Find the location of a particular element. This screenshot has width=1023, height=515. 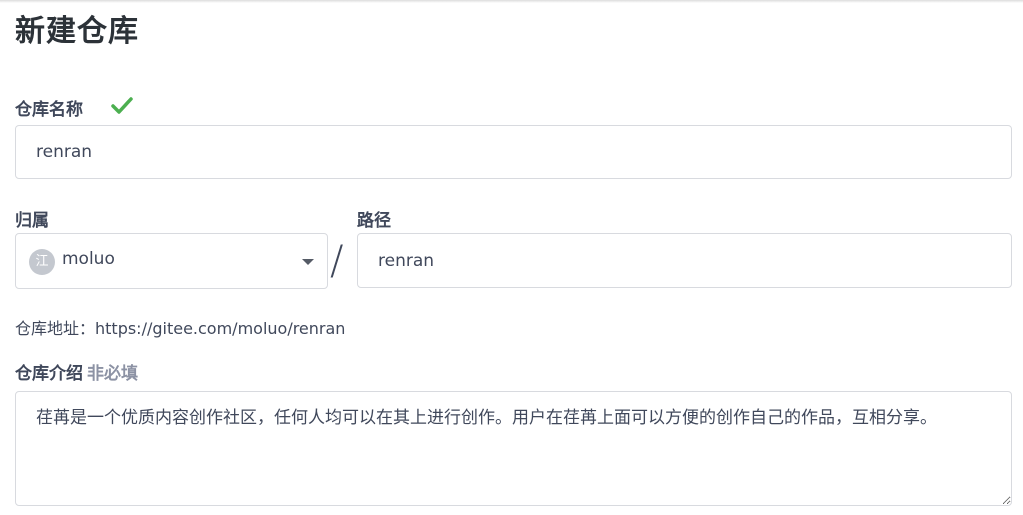

optional-badge: 非必填 is located at coordinates (112, 374).